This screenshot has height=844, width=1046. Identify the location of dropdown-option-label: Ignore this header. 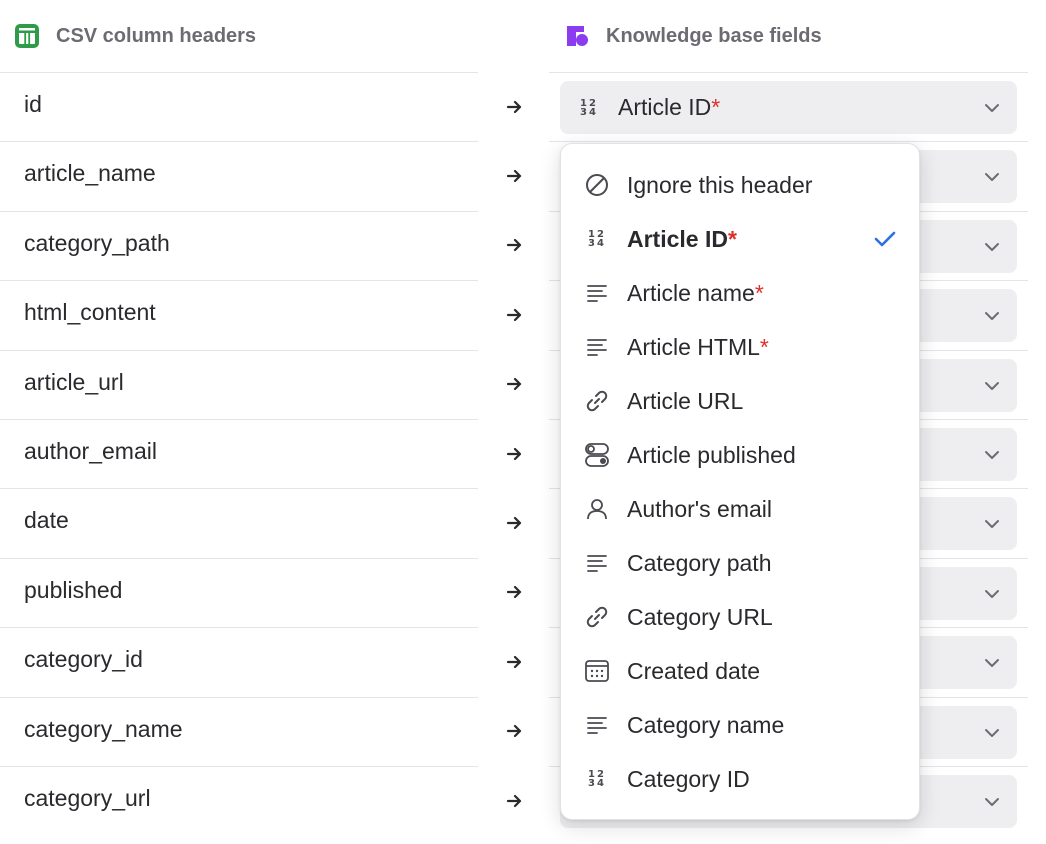
(719, 185).